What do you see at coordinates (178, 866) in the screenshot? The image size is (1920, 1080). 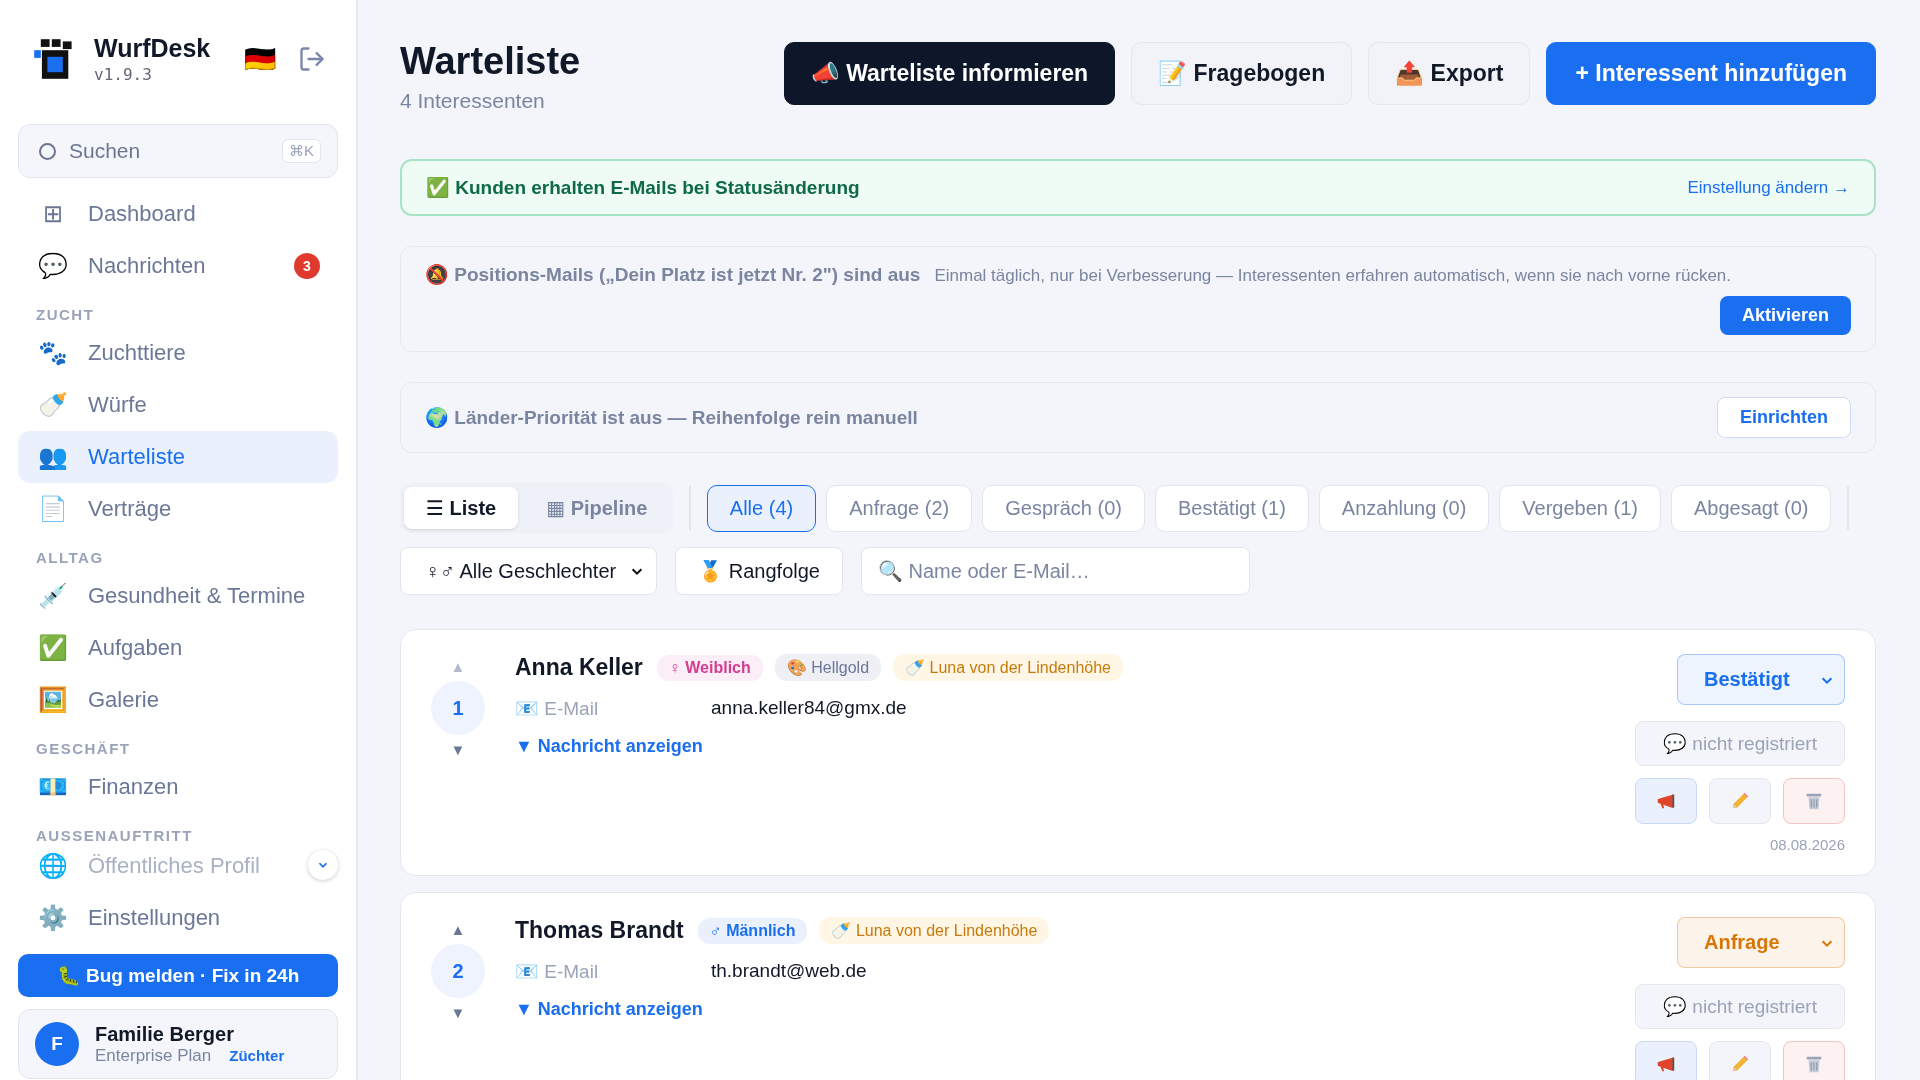 I see `nav-item: 🌐 Öffentliches Profil` at bounding box center [178, 866].